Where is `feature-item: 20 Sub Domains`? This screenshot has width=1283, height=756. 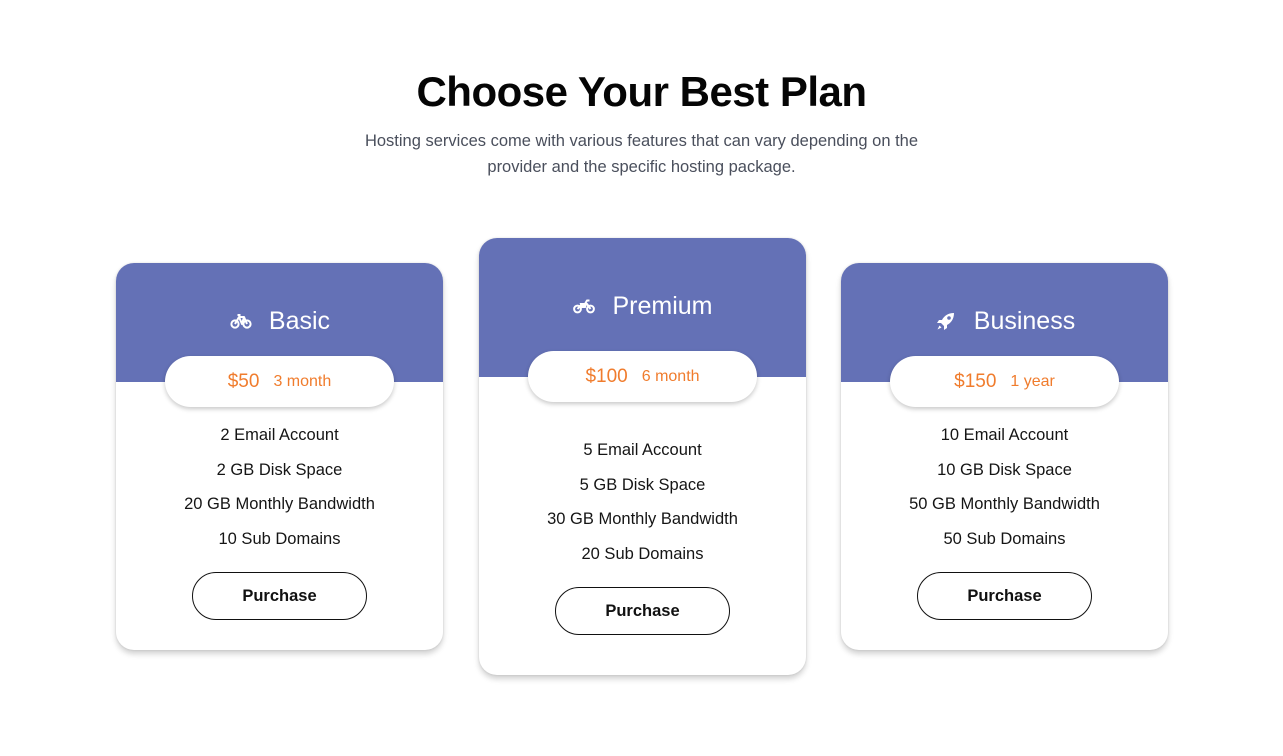 feature-item: 20 Sub Domains is located at coordinates (642, 554).